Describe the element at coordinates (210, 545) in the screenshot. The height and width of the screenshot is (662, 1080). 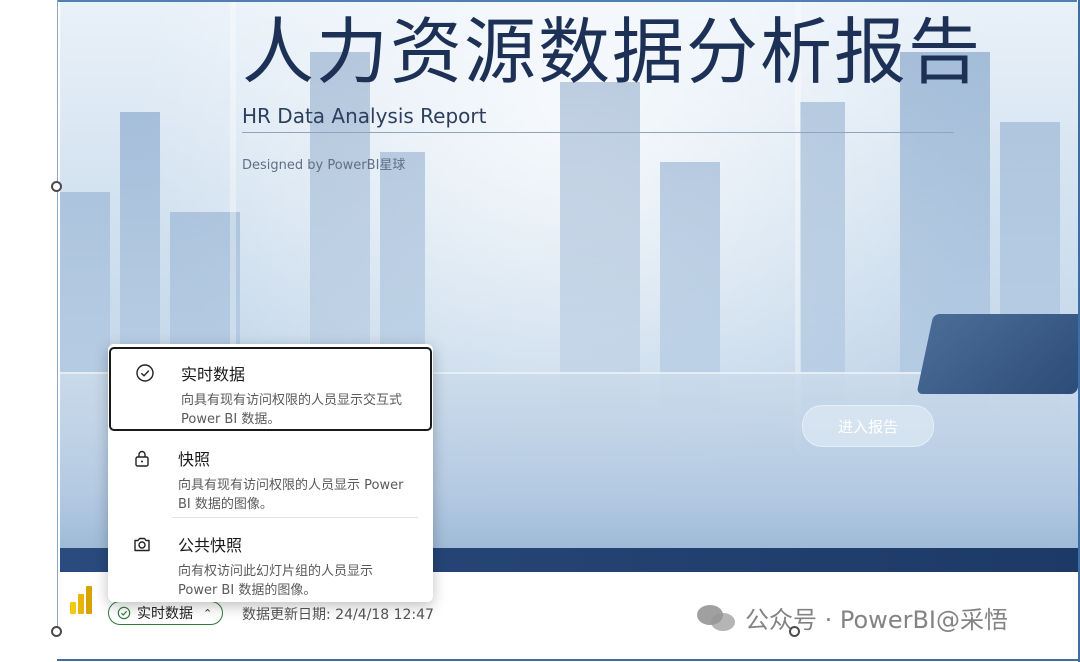
I see `menu-item-title: 公共快照` at that location.